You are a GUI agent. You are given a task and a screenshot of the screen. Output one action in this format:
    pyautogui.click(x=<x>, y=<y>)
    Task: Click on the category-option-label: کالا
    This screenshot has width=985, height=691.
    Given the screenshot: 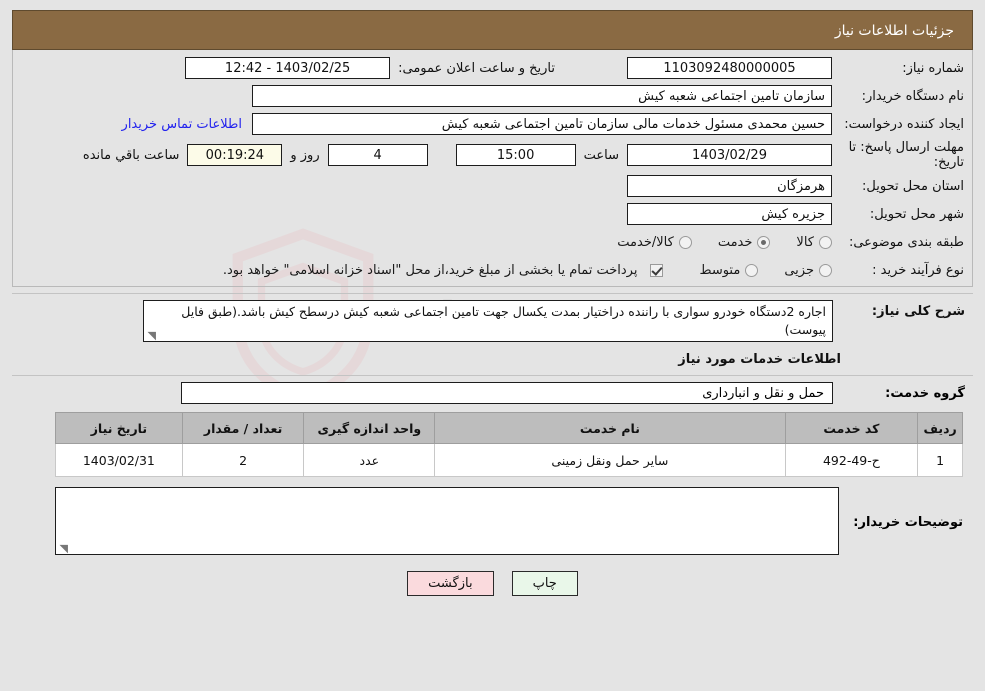 What is the action you would take?
    pyautogui.click(x=805, y=242)
    